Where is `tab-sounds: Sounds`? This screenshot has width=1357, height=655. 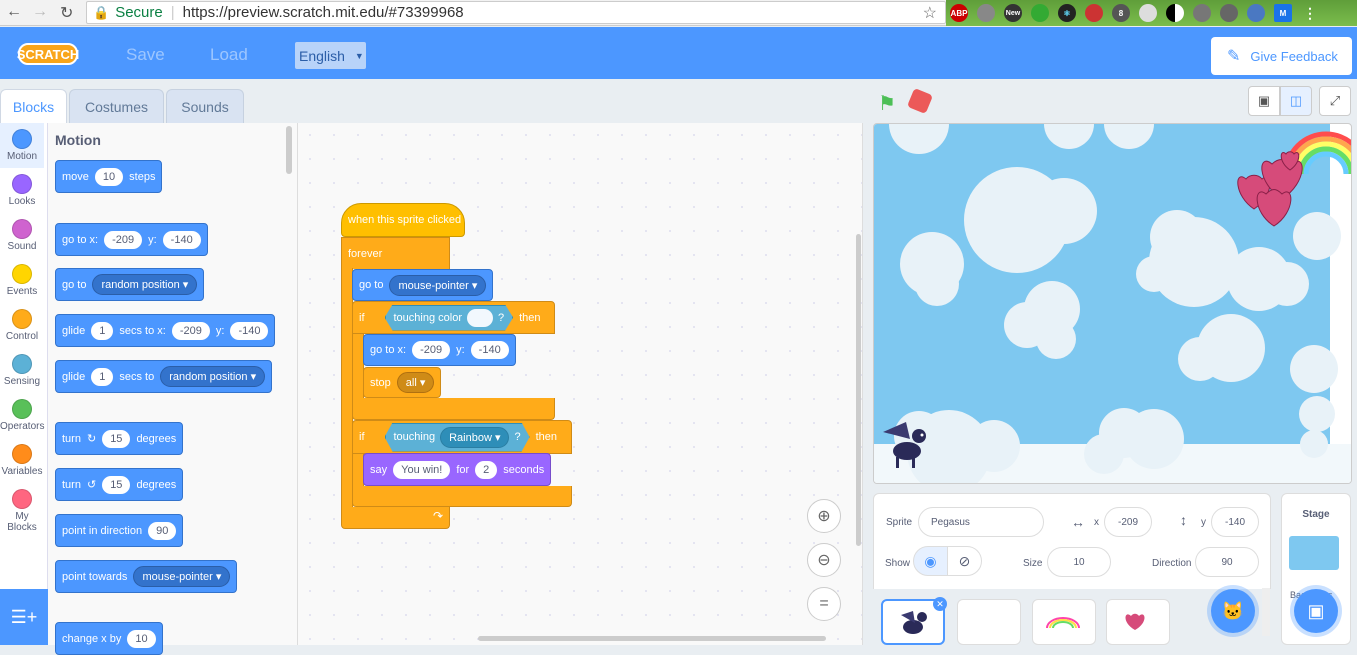
tab-sounds: Sounds is located at coordinates (205, 106).